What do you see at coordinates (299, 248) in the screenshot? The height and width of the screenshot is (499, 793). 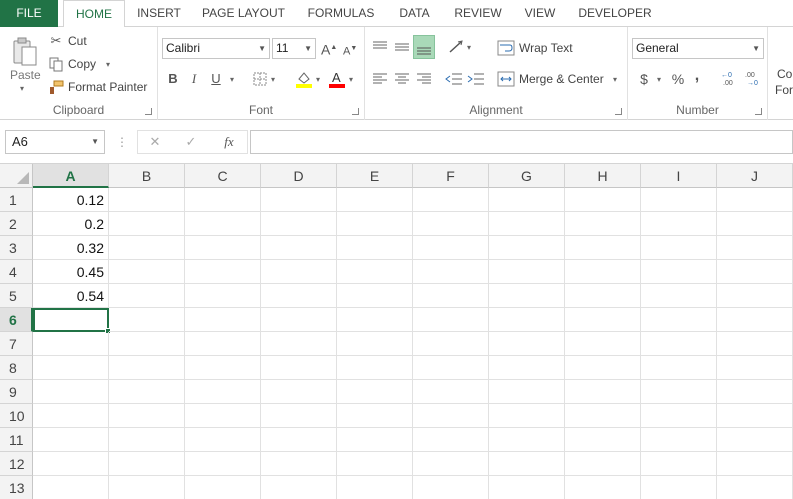 I see `cell-d3` at bounding box center [299, 248].